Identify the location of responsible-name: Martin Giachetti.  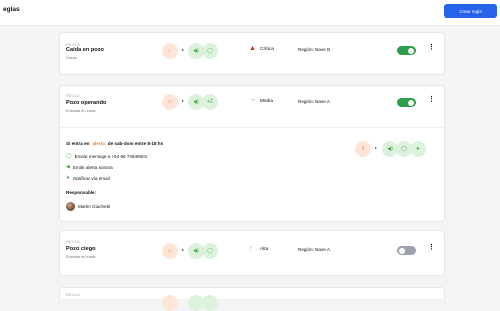
(94, 206).